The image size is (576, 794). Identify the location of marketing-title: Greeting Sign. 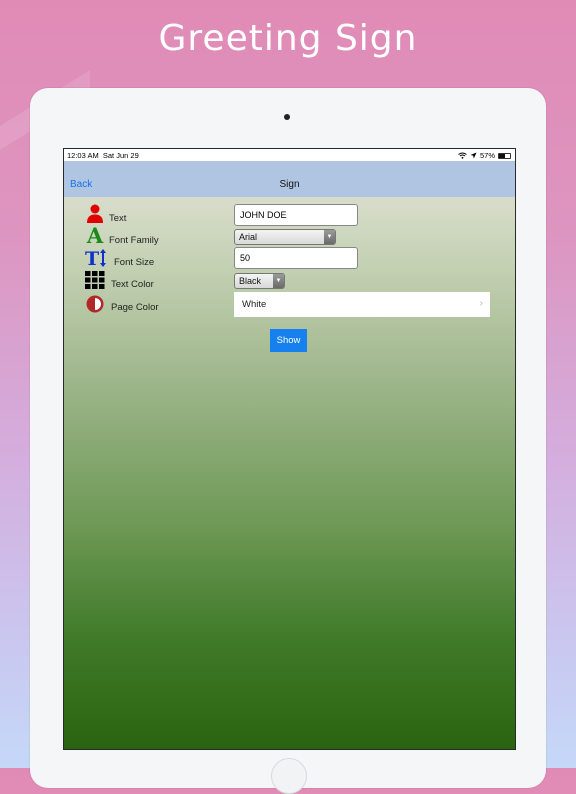
(288, 38).